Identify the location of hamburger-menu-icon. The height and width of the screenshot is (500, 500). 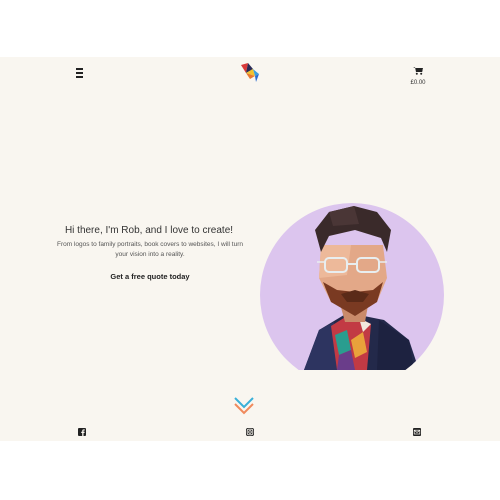
(79, 72).